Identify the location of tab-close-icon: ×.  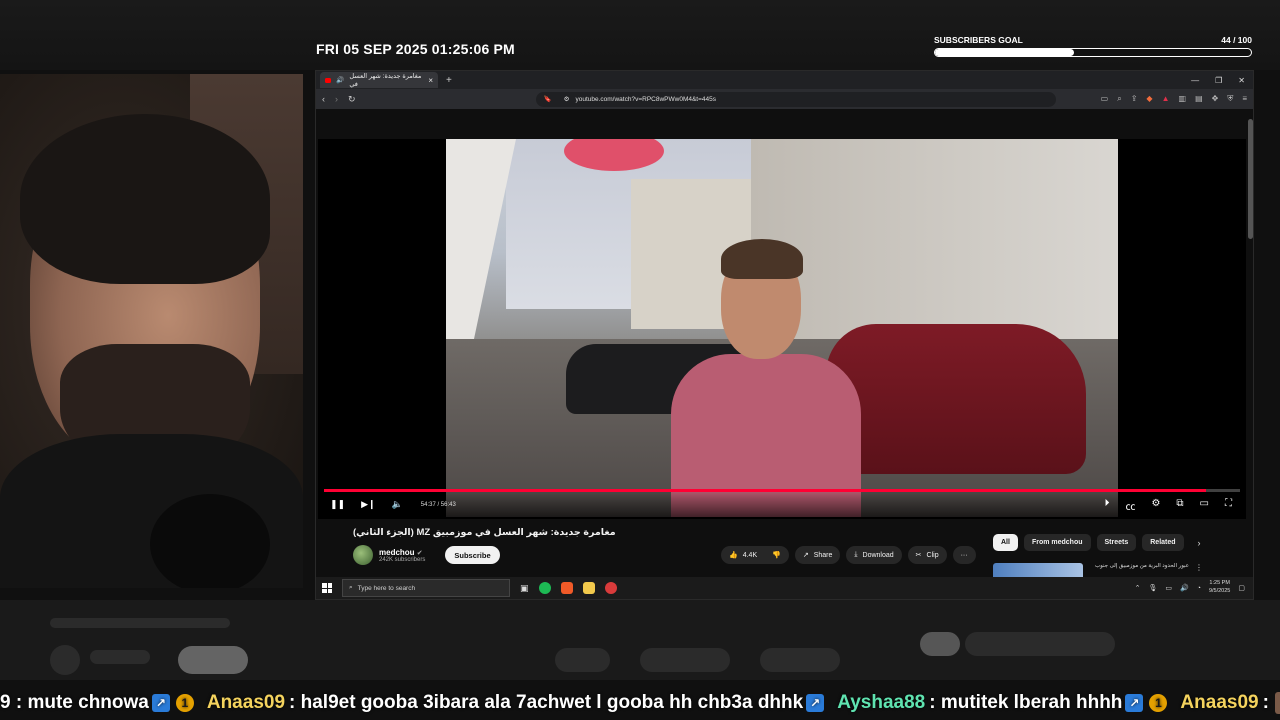
(430, 80).